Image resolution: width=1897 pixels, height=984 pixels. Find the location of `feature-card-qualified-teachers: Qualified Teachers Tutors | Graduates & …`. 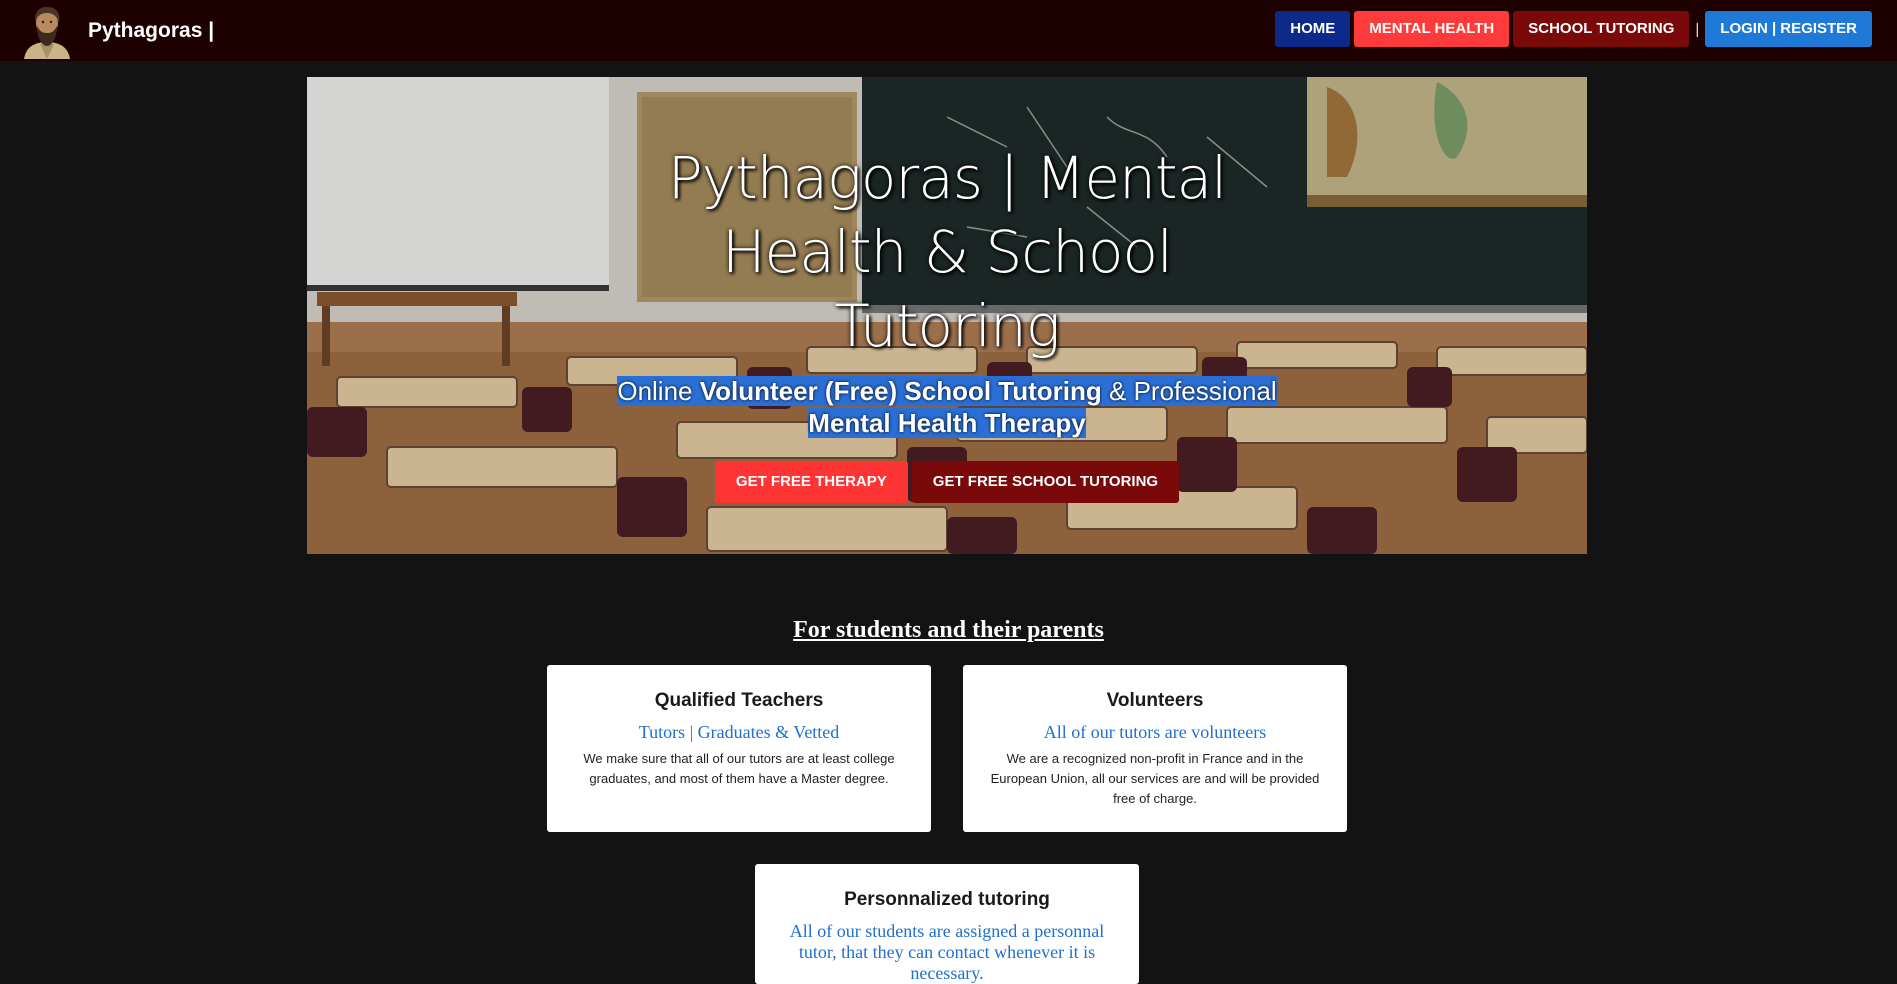

feature-card-qualified-teachers: Qualified Teachers Tutors | Graduates & … is located at coordinates (739, 748).